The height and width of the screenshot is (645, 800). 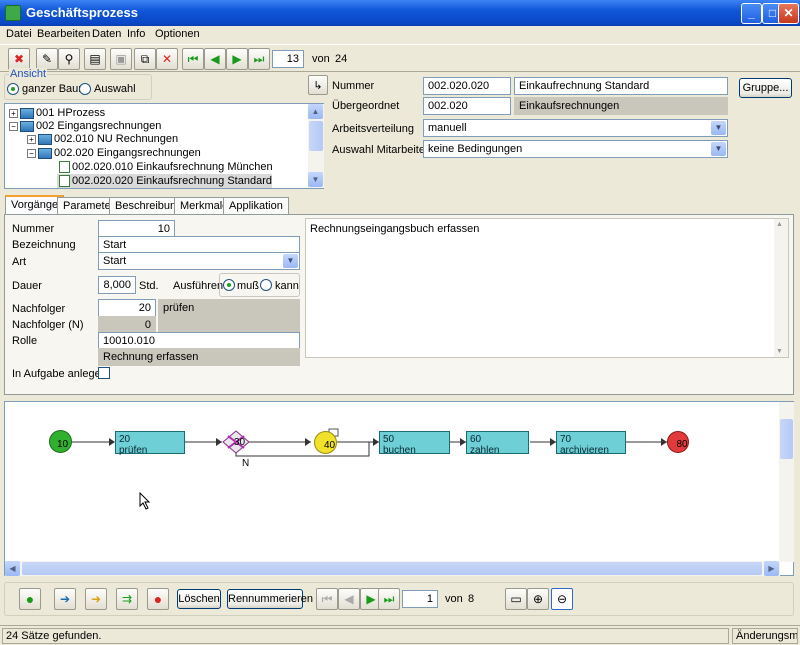 What do you see at coordinates (158, 599) in the screenshot?
I see `add-end-icon: ●` at bounding box center [158, 599].